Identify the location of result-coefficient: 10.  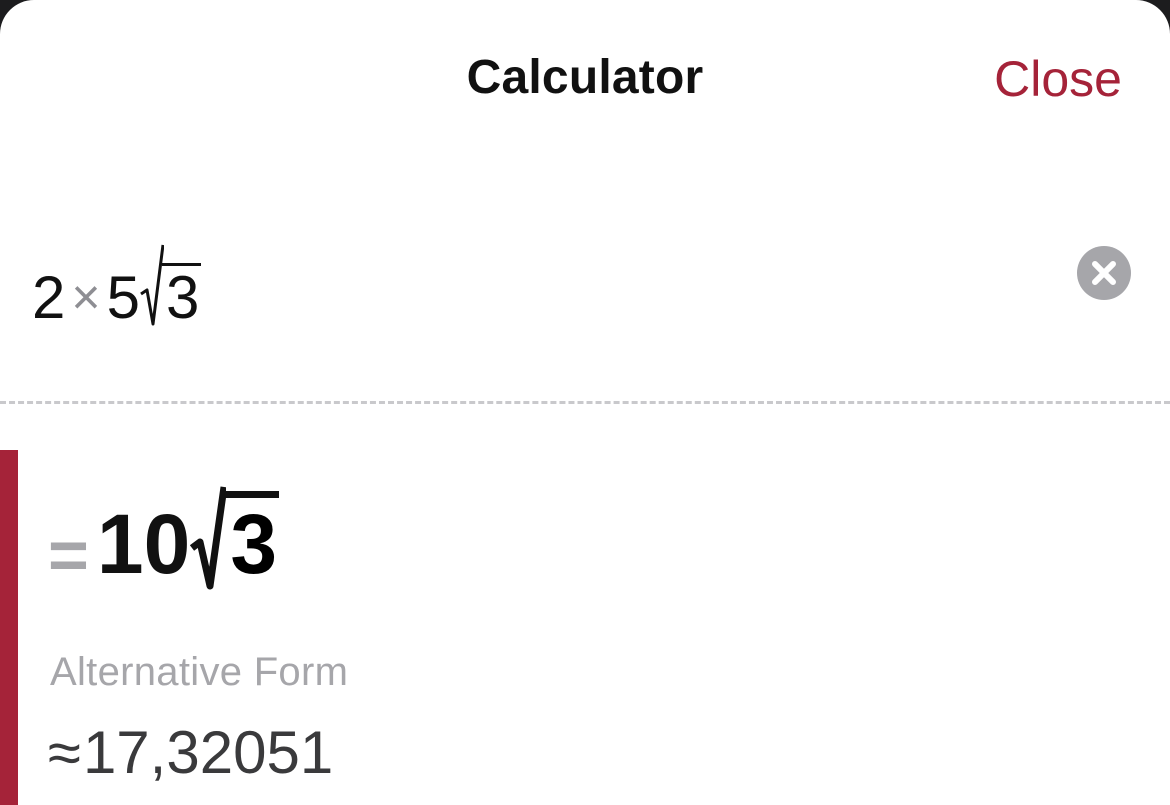
(143, 544).